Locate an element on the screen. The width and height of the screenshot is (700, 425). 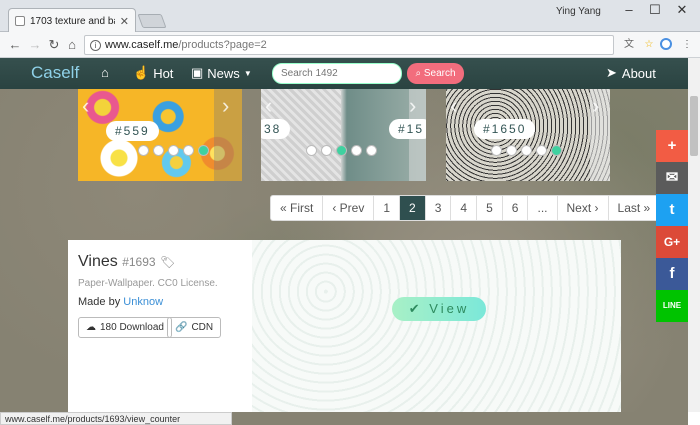
tab-title: 1703 texture and backg is located at coordinates (72, 21).